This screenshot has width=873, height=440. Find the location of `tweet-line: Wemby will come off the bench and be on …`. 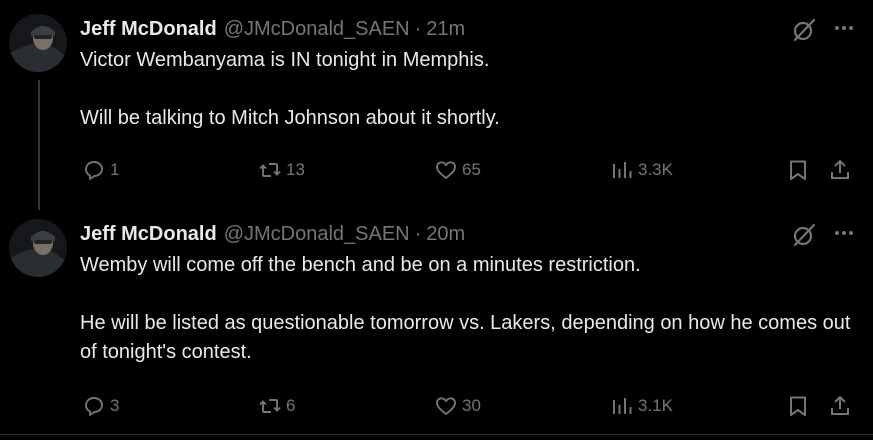

tweet-line: Wemby will come off the bench and be on … is located at coordinates (360, 265).